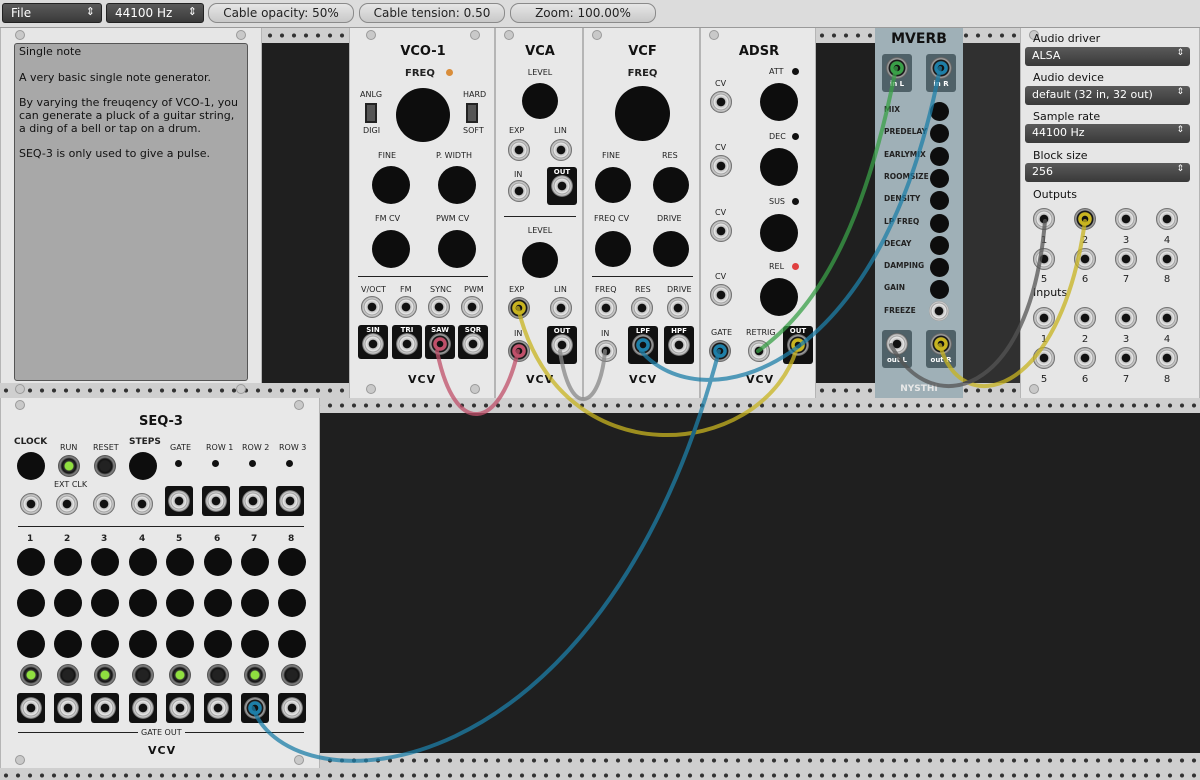  What do you see at coordinates (31, 504) in the screenshot?
I see `clock-input-jack` at bounding box center [31, 504].